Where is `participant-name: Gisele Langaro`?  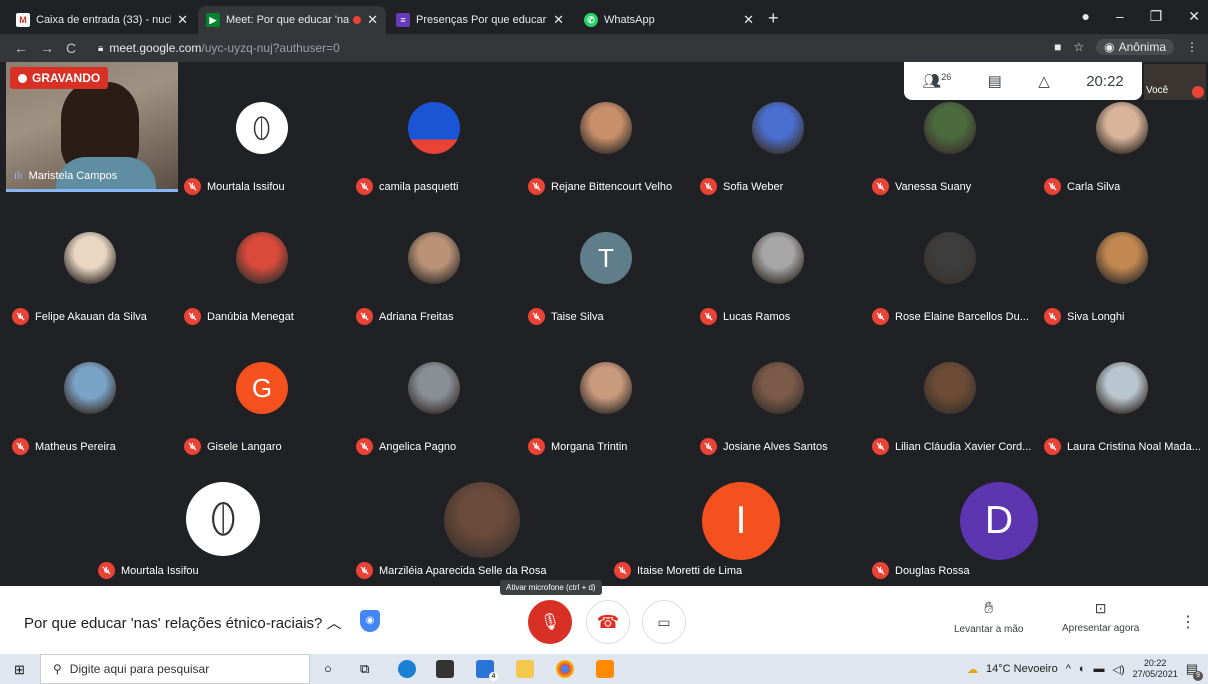 participant-name: Gisele Langaro is located at coordinates (244, 446).